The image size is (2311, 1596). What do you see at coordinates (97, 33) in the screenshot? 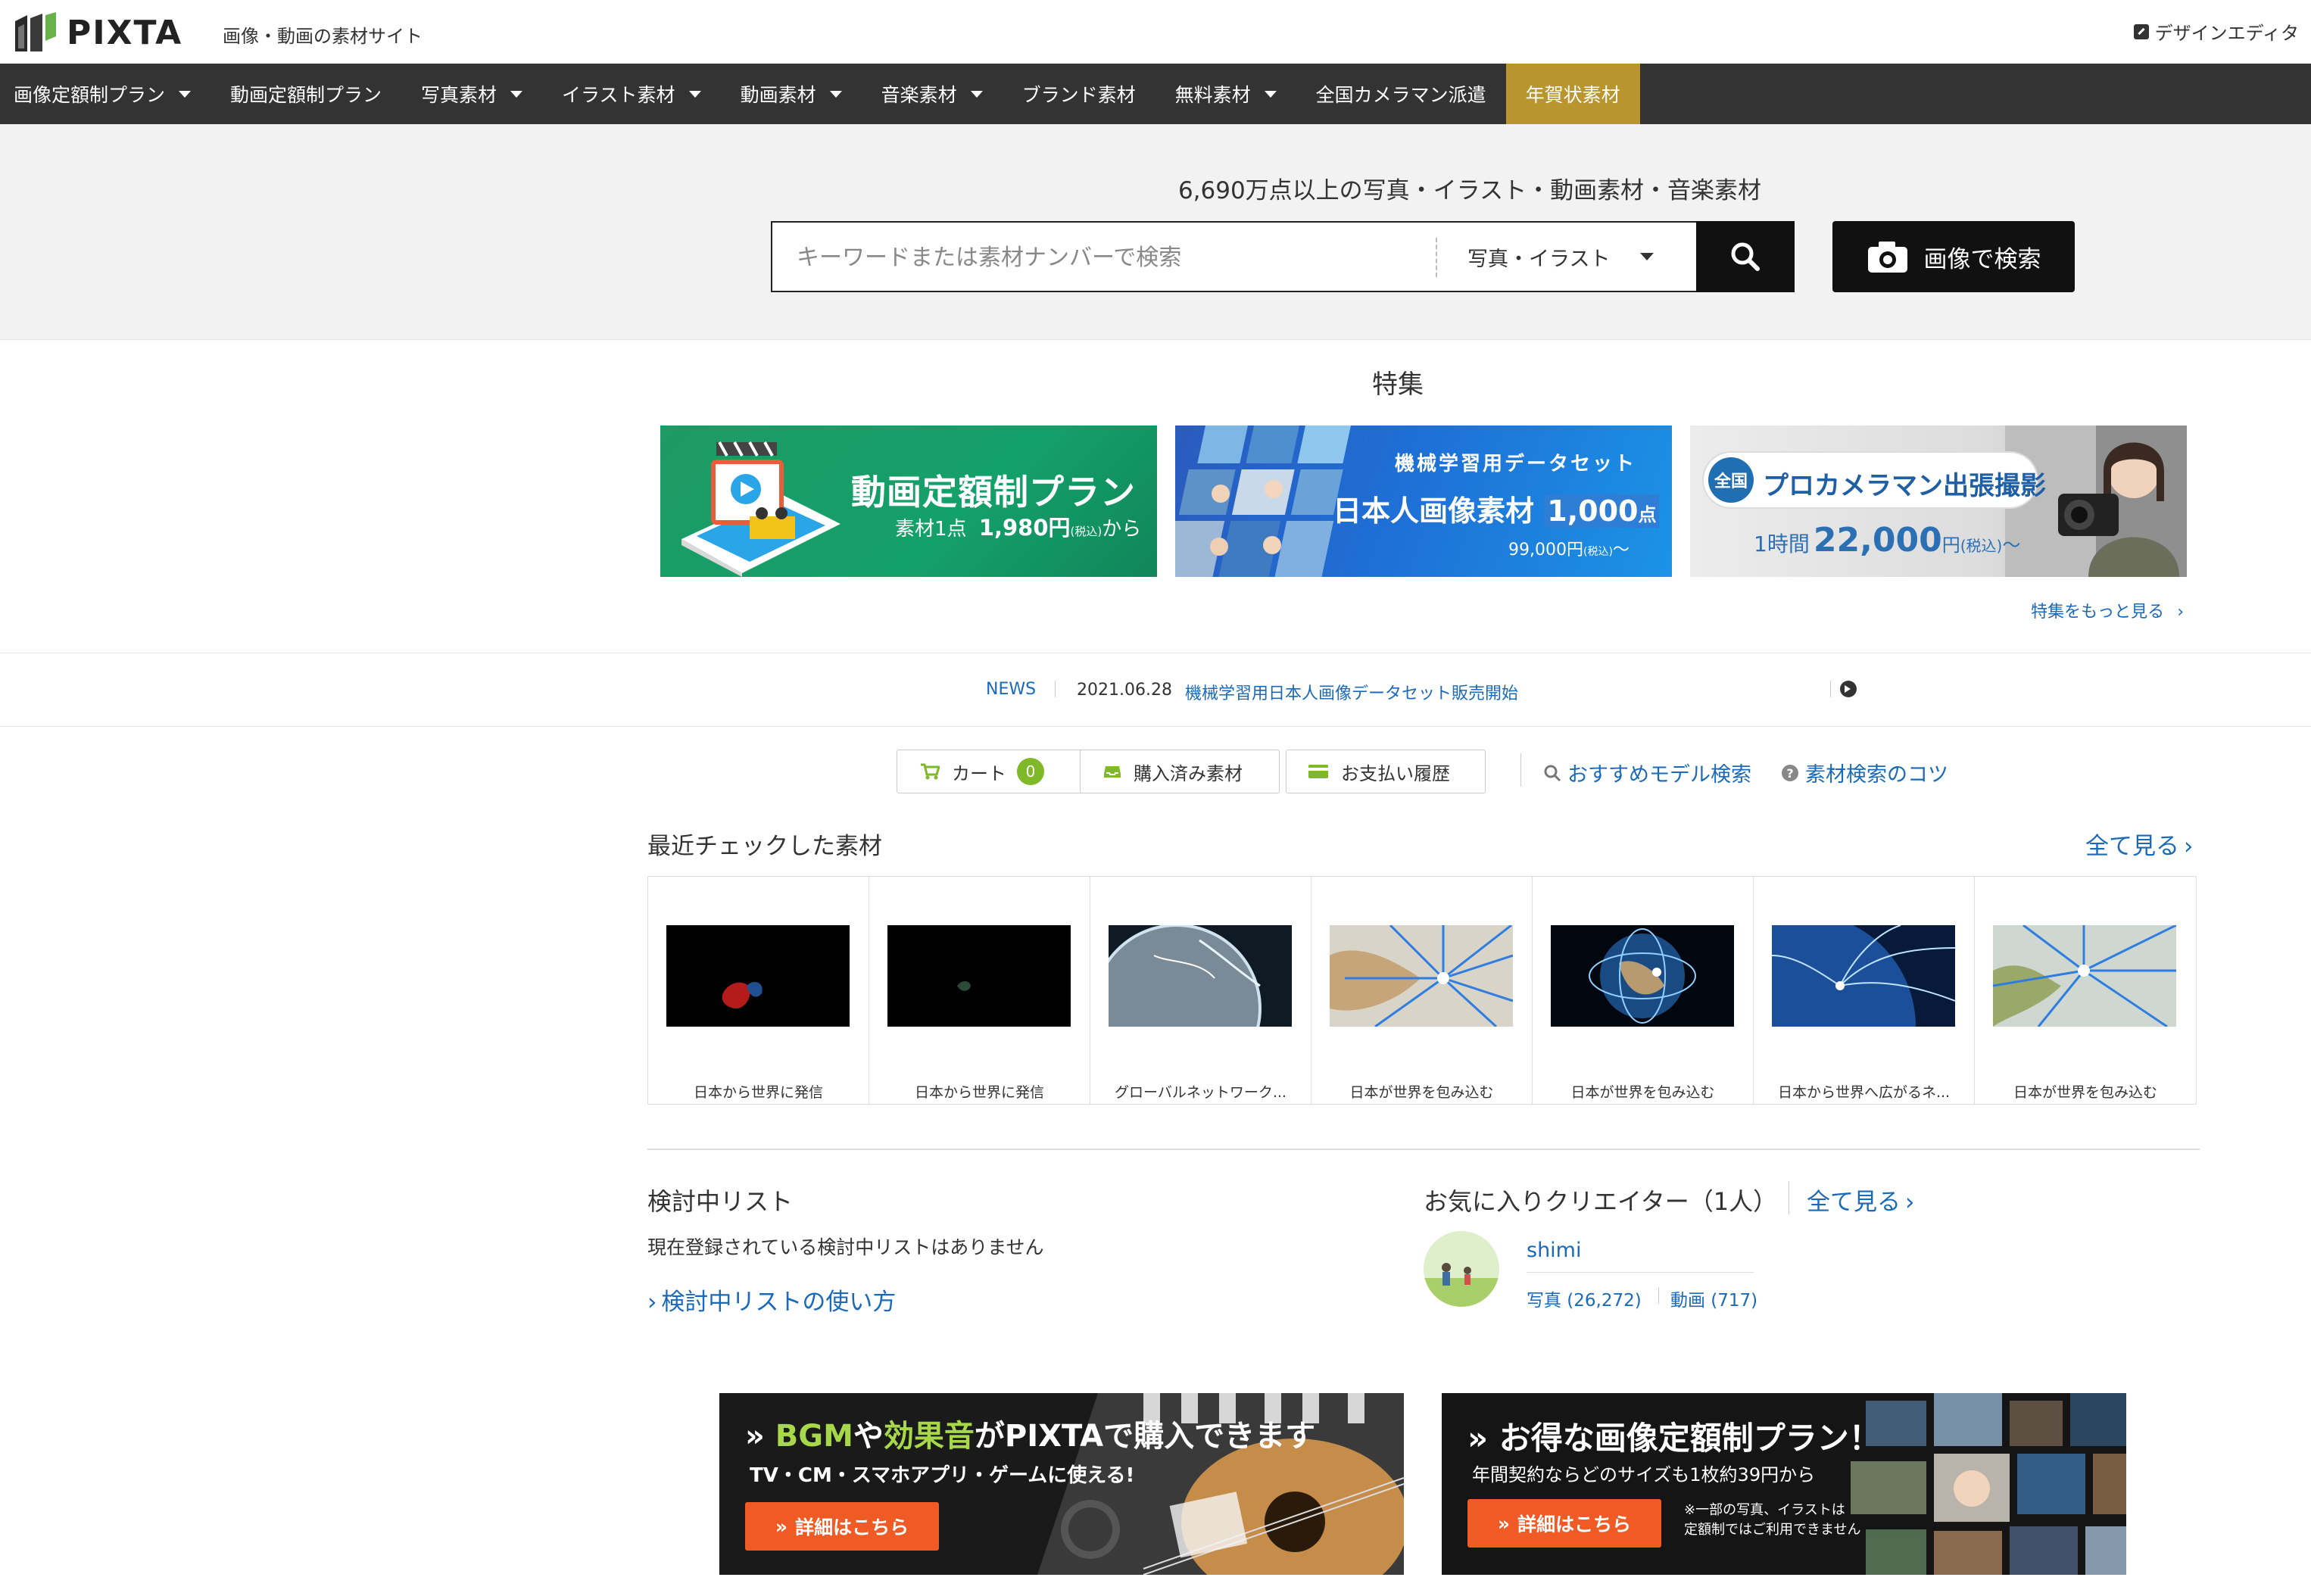
I see `pixta-logo: PIXTA` at bounding box center [97, 33].